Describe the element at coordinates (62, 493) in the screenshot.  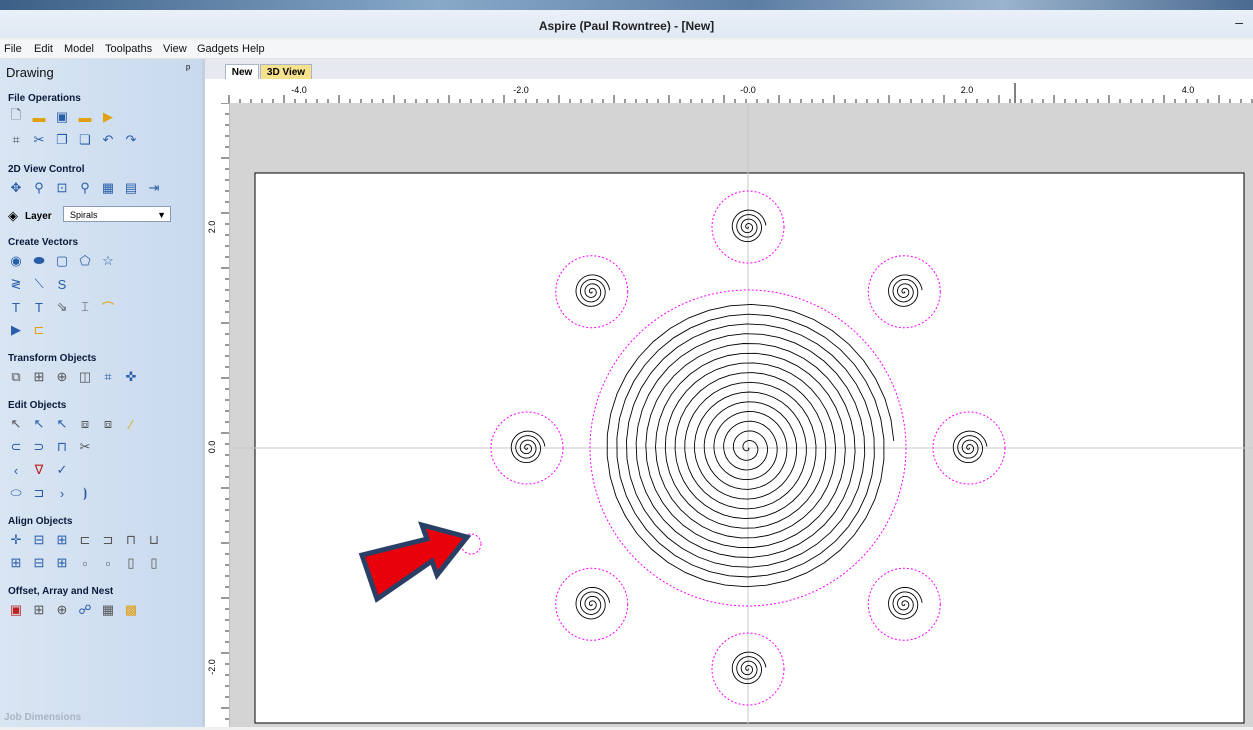
I see `curve-fit-icon: ›` at that location.